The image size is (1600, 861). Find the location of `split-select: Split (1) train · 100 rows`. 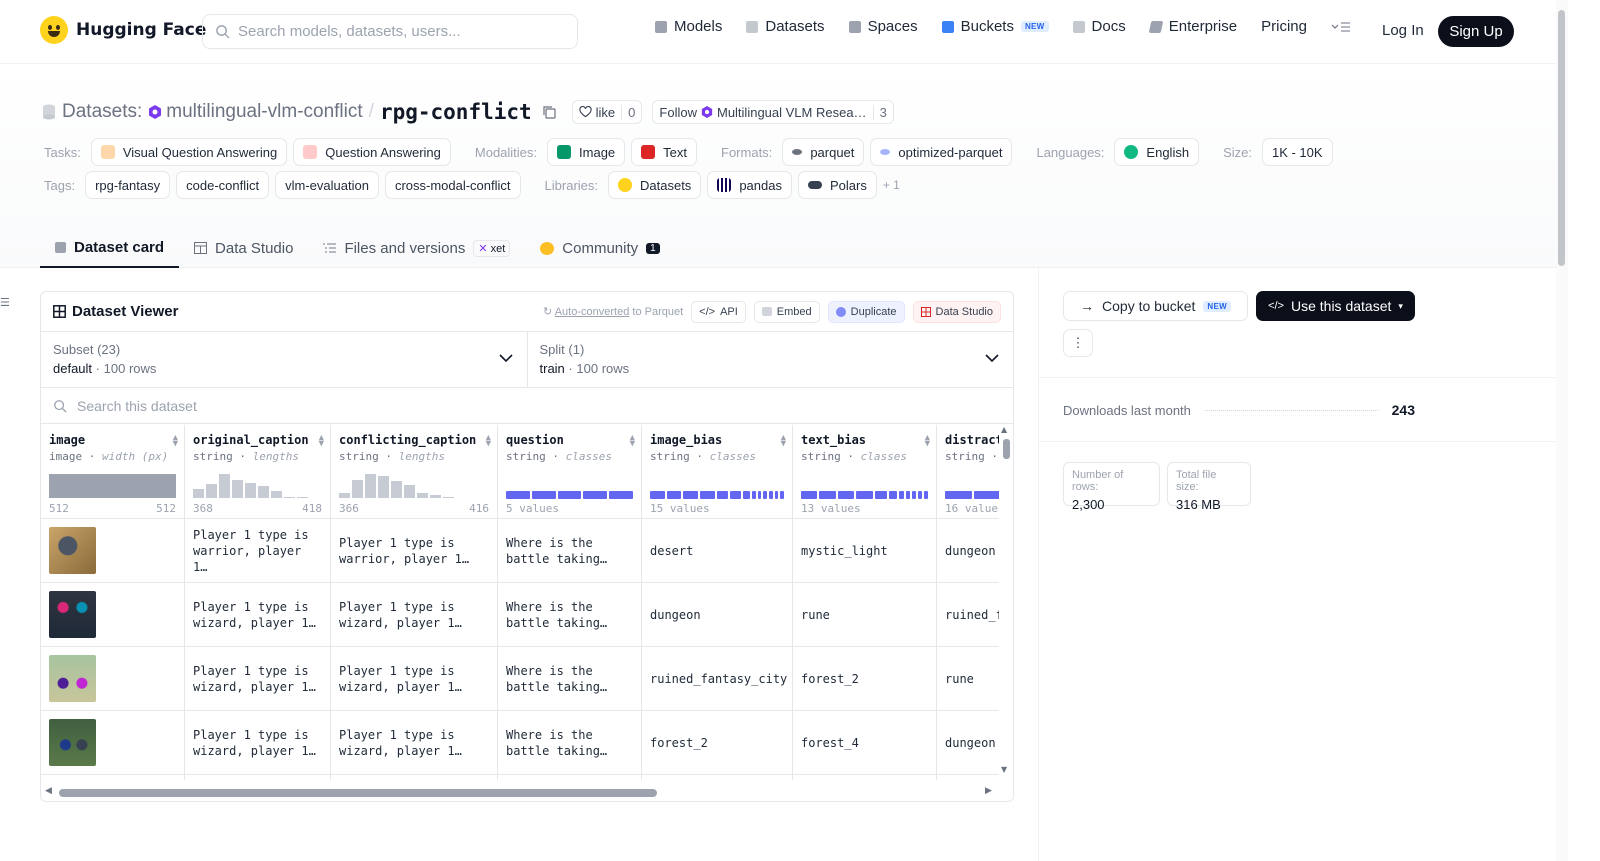

split-select: Split (1) train · 100 rows is located at coordinates (770, 359).